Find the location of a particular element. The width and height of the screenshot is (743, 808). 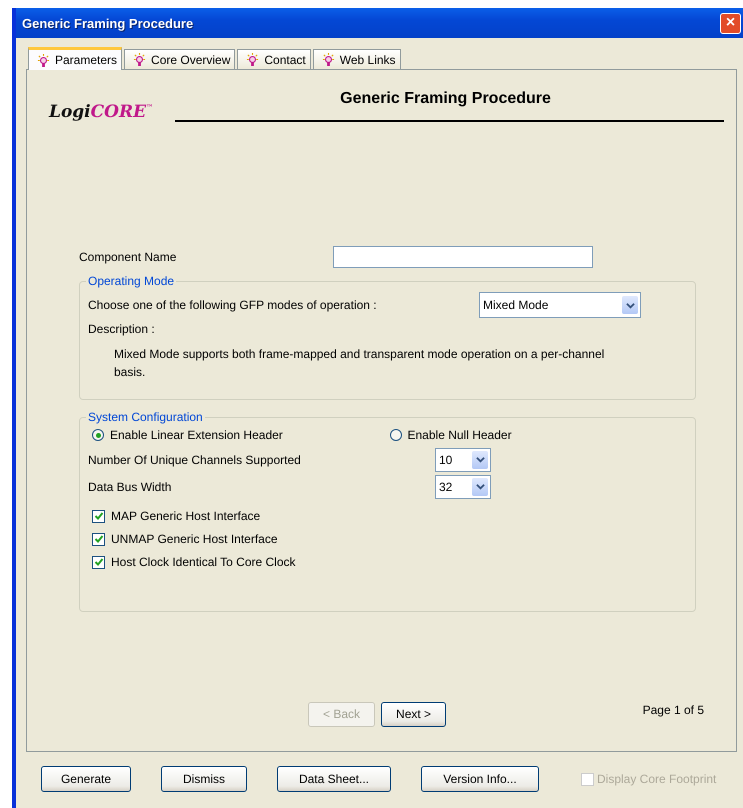

description-text: Mixed Mode supports both frame-mapped and transparent mode operation on a per-channel basis. is located at coordinates (360, 363).